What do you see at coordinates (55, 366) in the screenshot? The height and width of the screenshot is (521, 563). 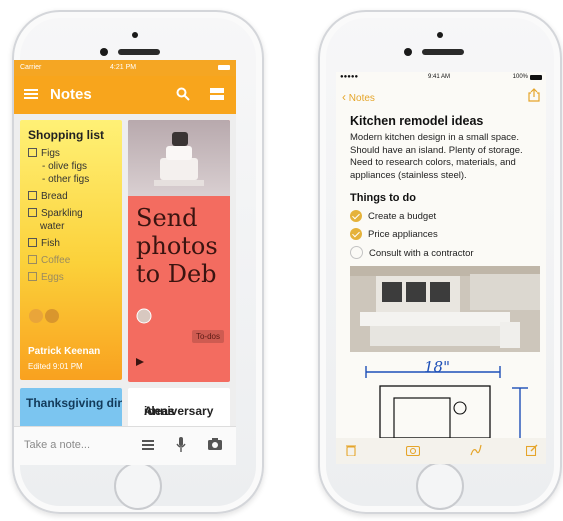 I see `note-edited-time: Edited 9:01 PM` at bounding box center [55, 366].